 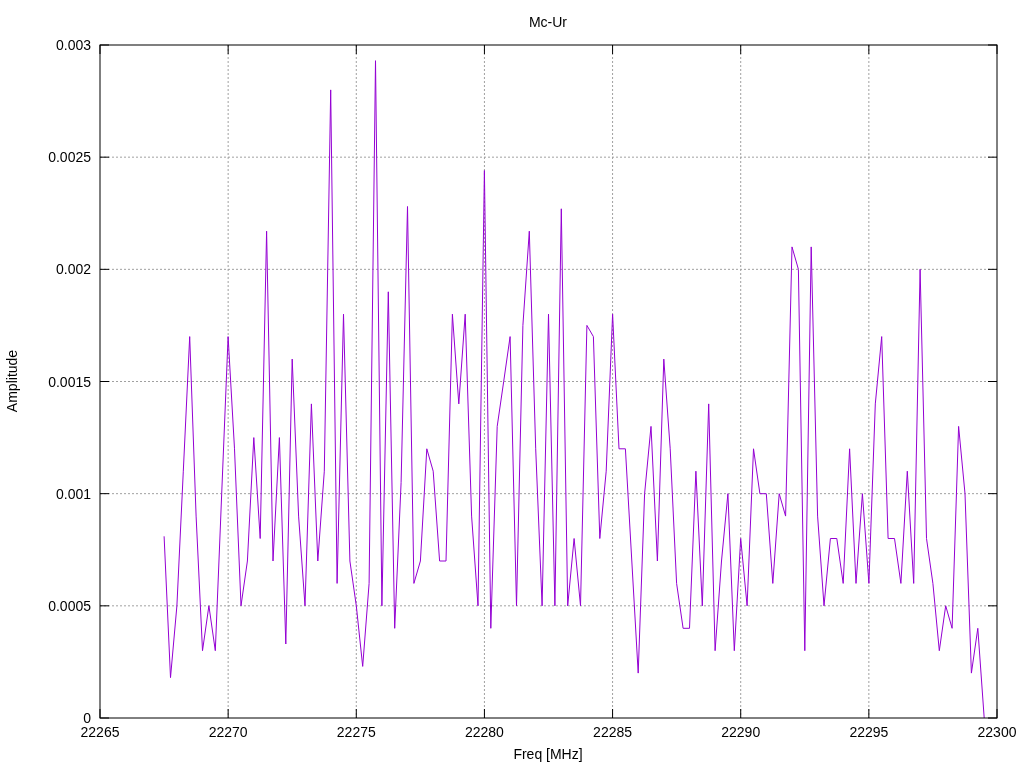 I want to click on y-tick-label: 0.003, so click(x=73, y=45).